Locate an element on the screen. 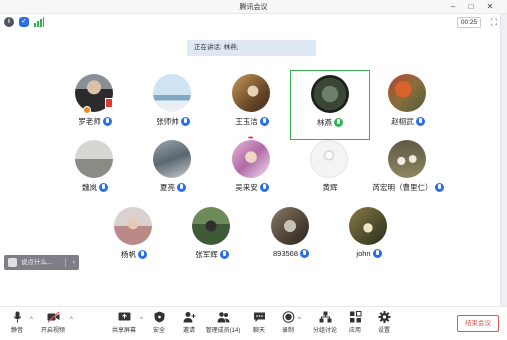 This screenshot has width=507, height=340. video-options-chevron-icon: ^ is located at coordinates (71, 320).